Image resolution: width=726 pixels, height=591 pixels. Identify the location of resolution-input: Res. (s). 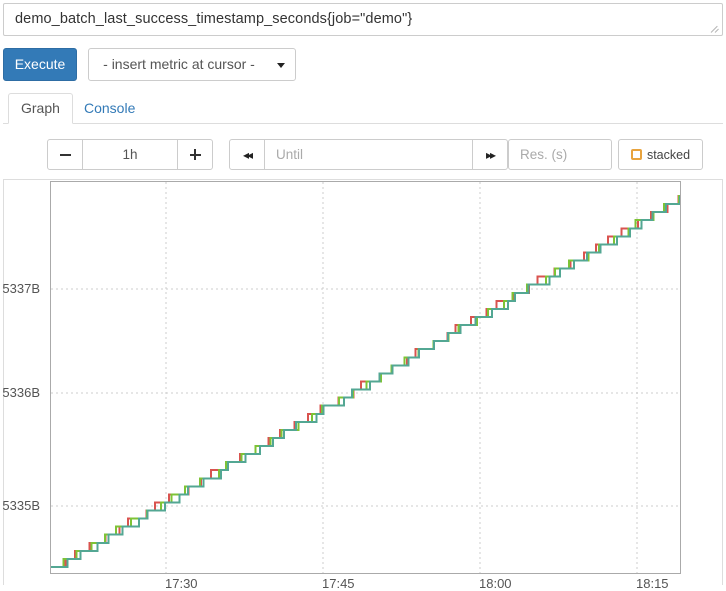
(560, 154).